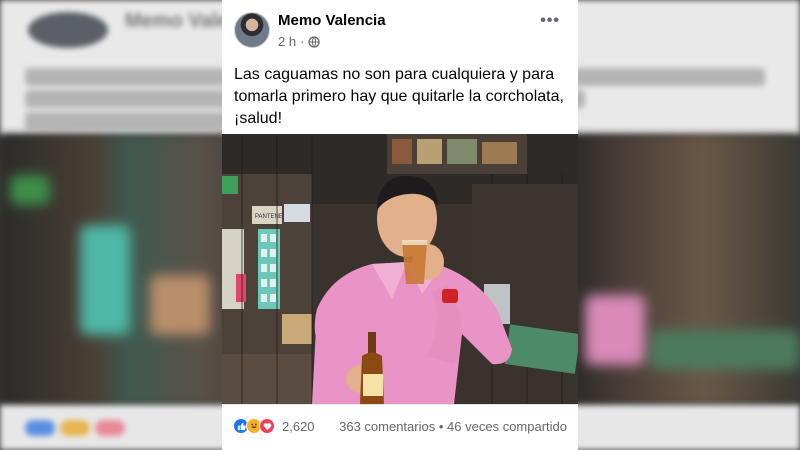 The height and width of the screenshot is (450, 800). I want to click on comments-count: 363 comentarios, so click(387, 426).